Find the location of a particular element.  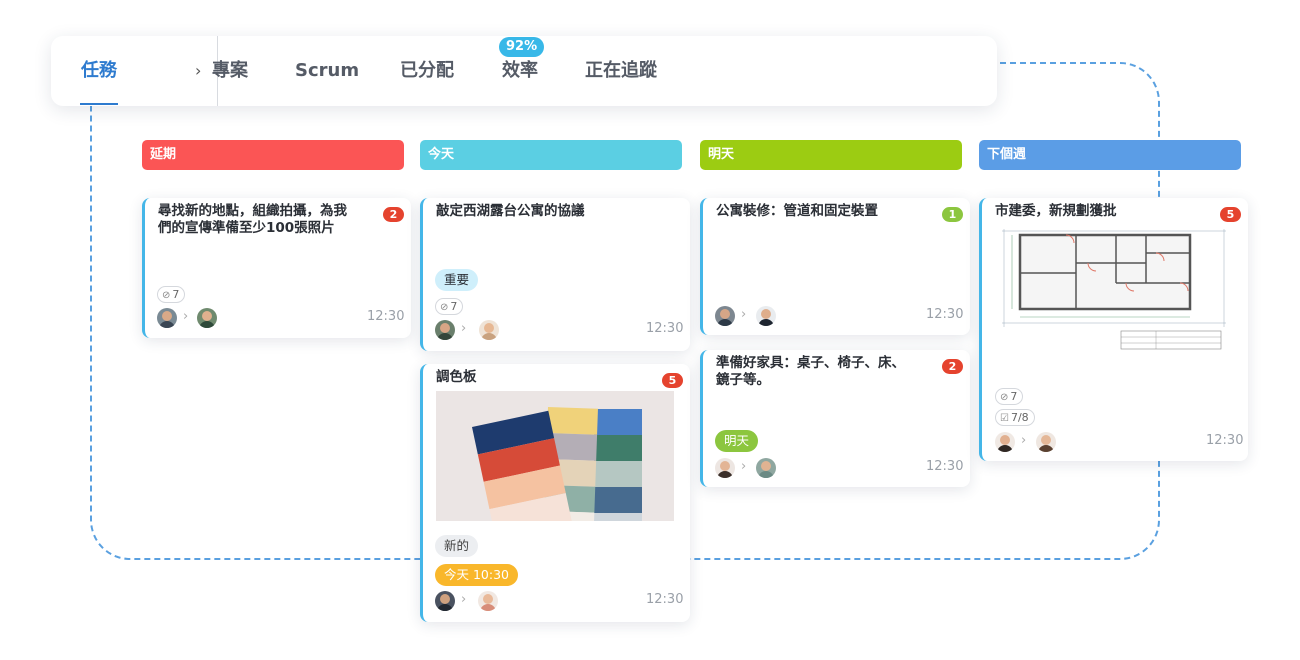

color-swatches-image is located at coordinates (555, 456).